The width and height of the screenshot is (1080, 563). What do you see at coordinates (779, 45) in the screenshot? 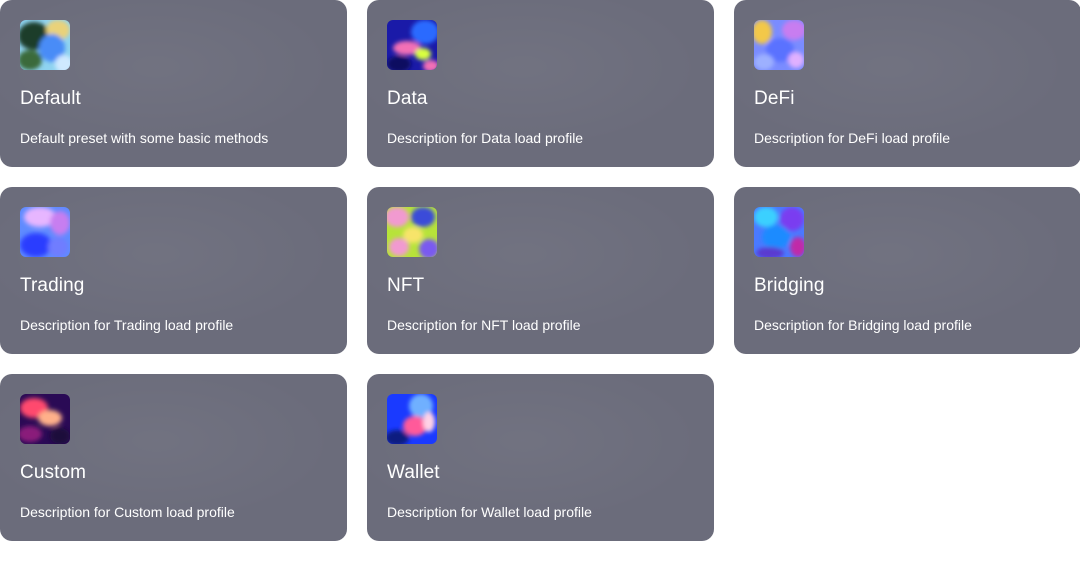
I see `defi-art-icon` at bounding box center [779, 45].